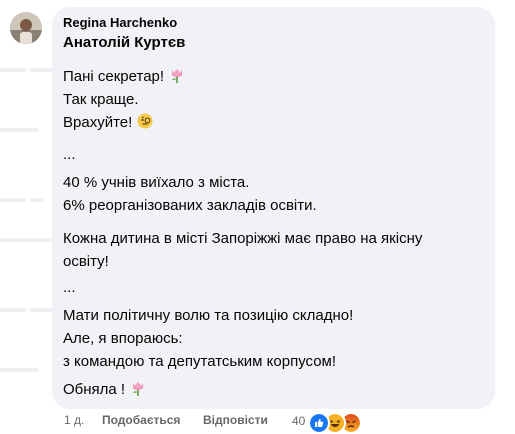 The height and width of the screenshot is (434, 515). What do you see at coordinates (120, 22) in the screenshot?
I see `comment-author: Regina Harchenko` at bounding box center [120, 22].